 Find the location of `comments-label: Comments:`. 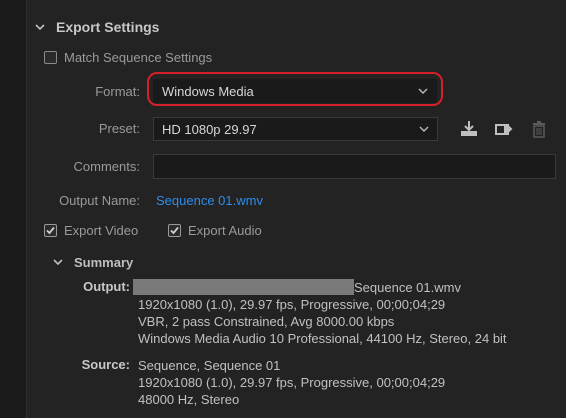

comments-label: Comments: is located at coordinates (106, 166).